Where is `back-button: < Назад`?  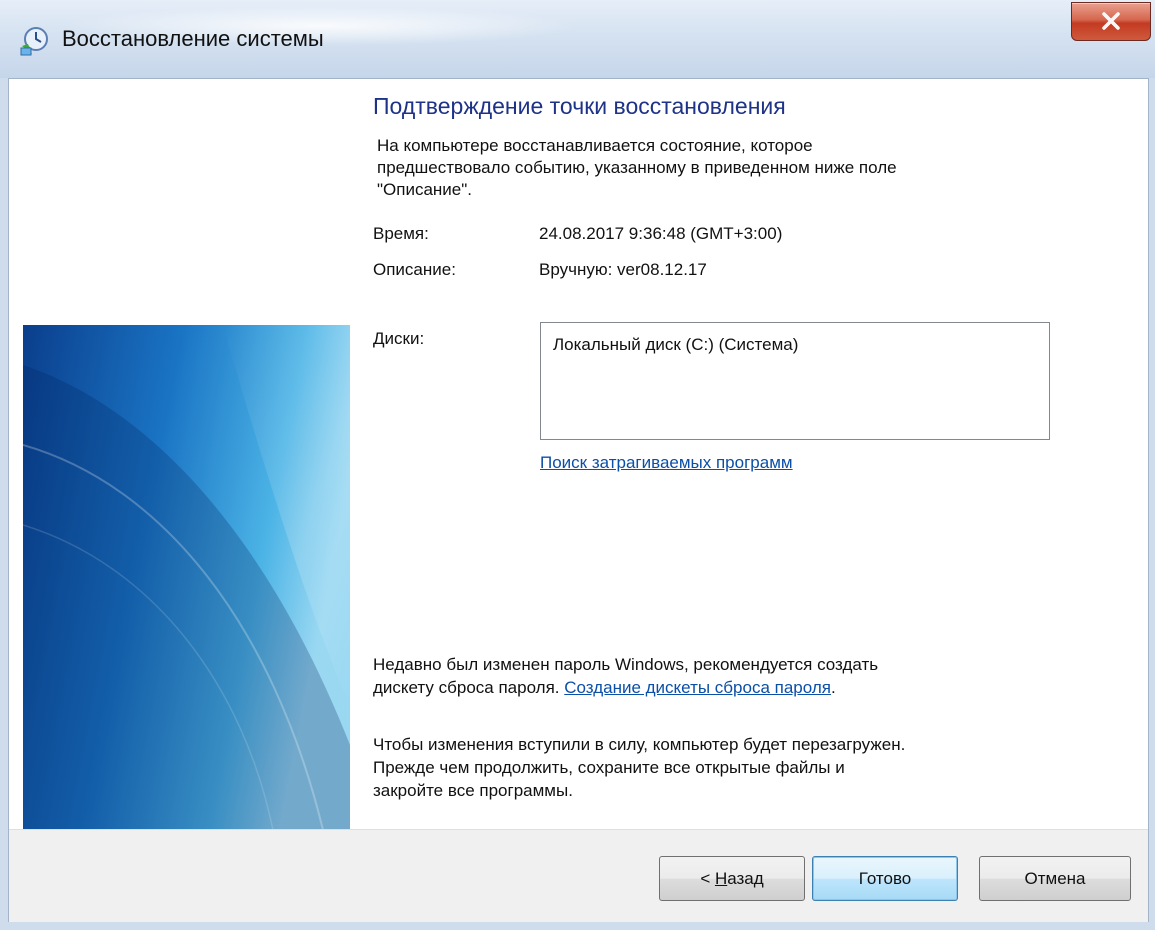
back-button: < Назад is located at coordinates (732, 878).